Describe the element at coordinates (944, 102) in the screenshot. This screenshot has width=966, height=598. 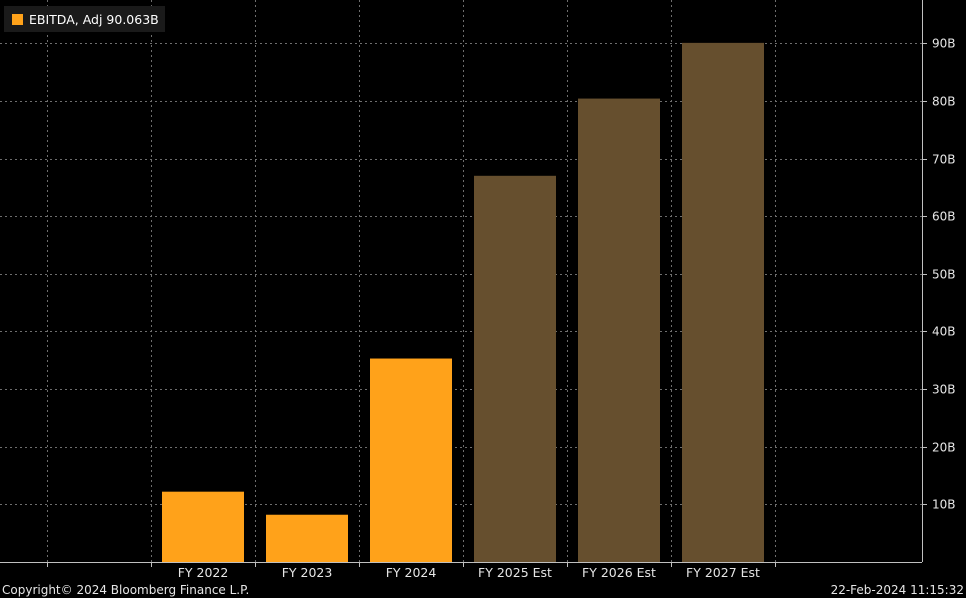
I see `y-tick-label: 80B` at that location.